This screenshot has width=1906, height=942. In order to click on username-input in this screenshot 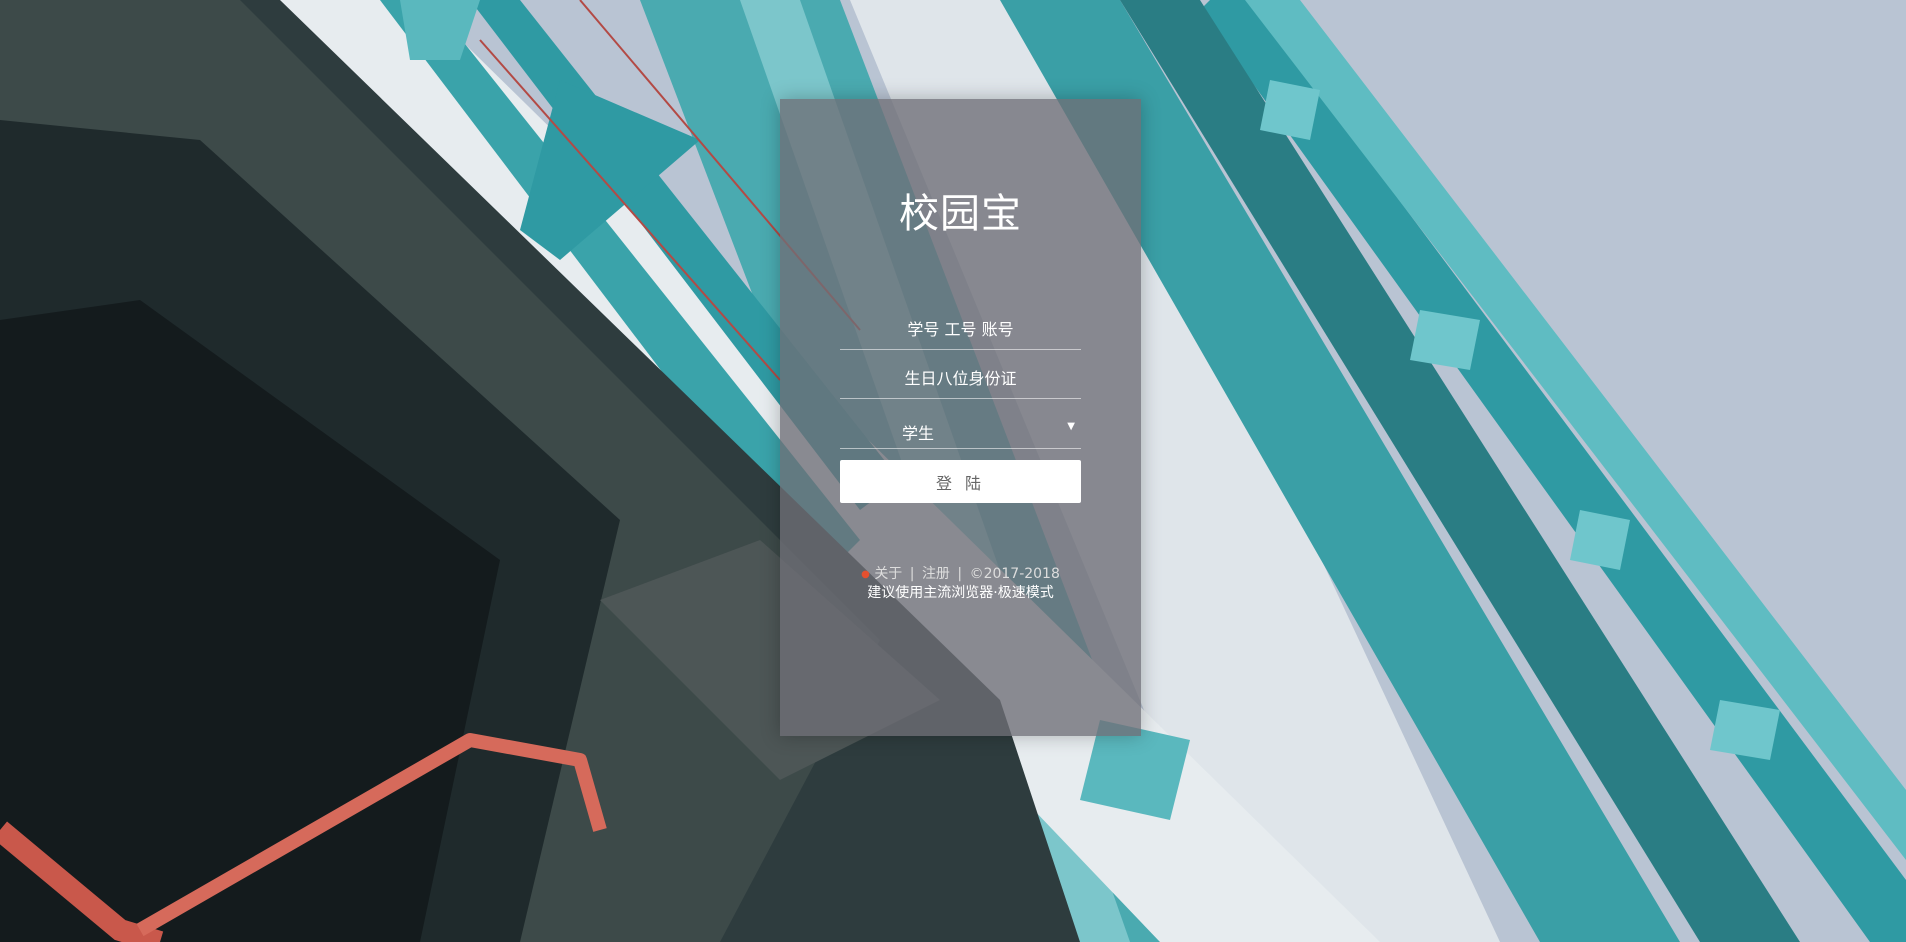, I will do `click(960, 329)`.